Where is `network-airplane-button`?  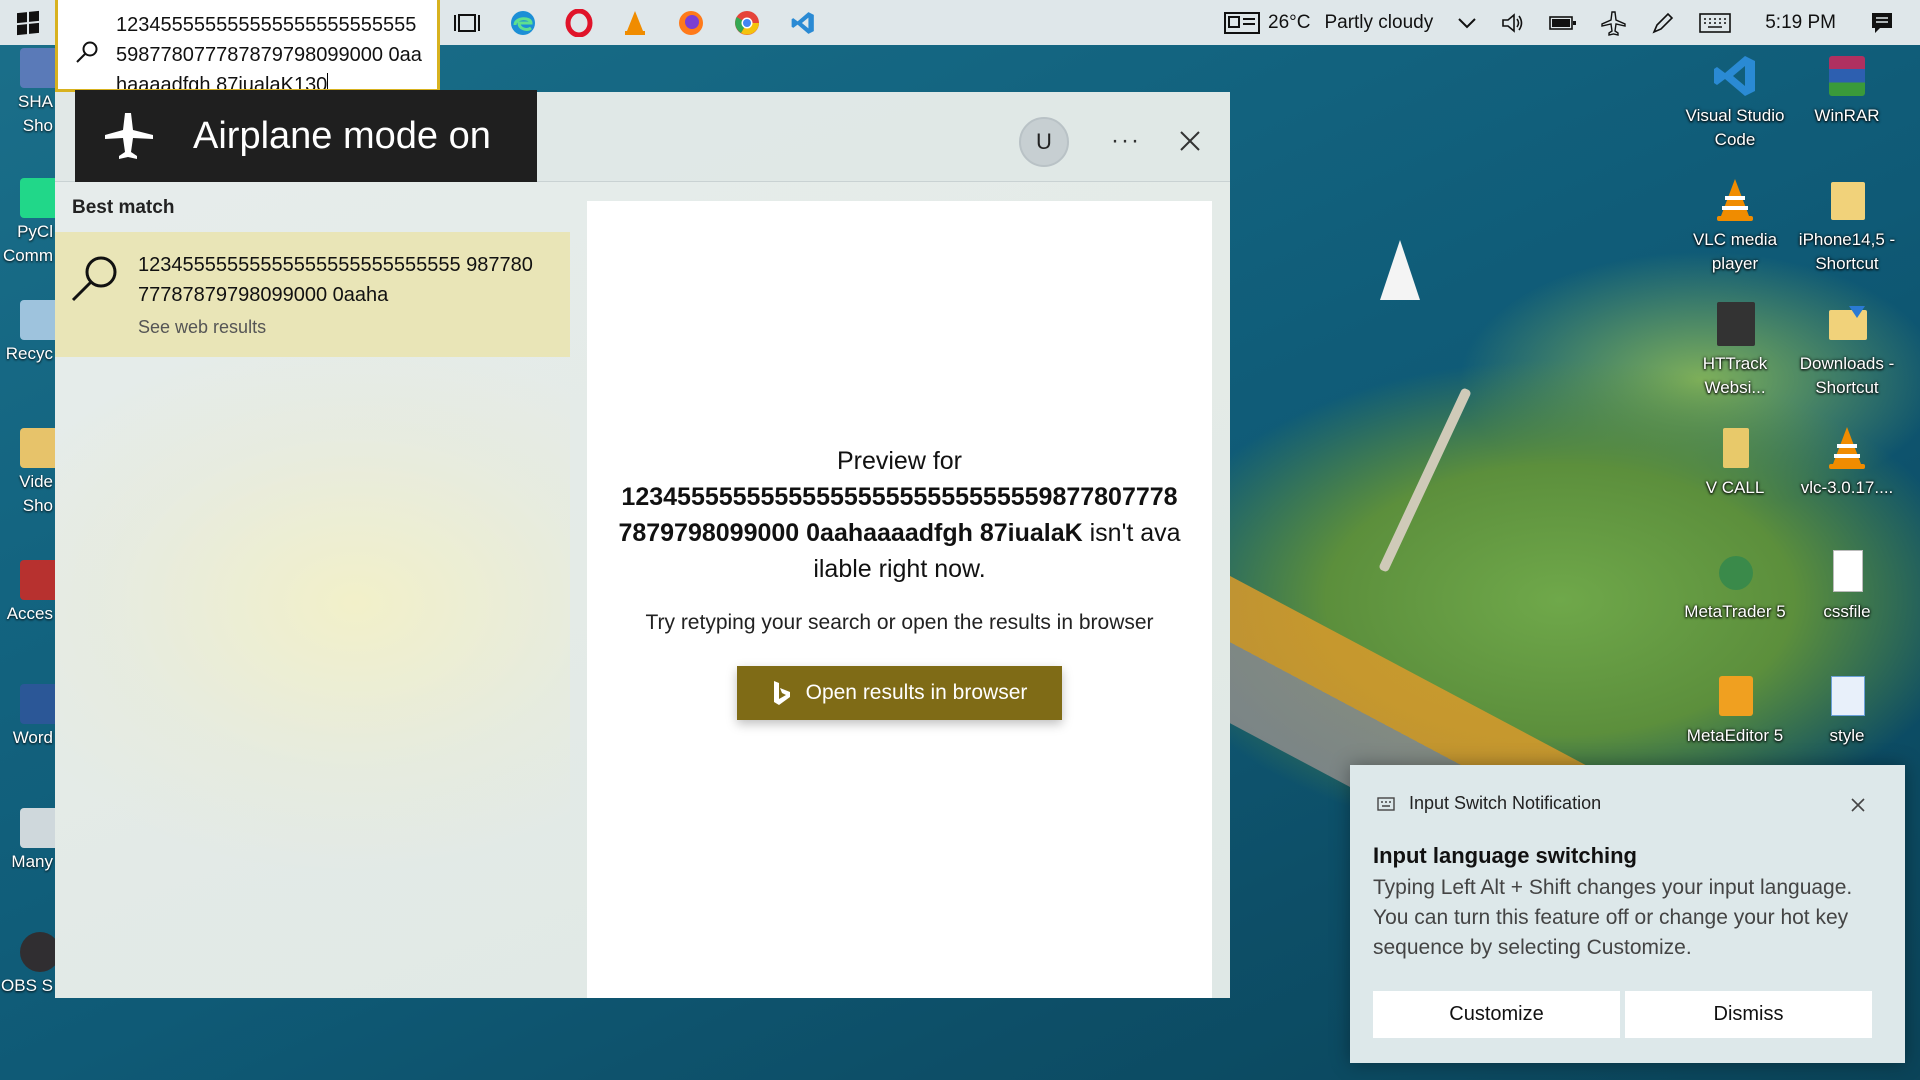 network-airplane-button is located at coordinates (1614, 22).